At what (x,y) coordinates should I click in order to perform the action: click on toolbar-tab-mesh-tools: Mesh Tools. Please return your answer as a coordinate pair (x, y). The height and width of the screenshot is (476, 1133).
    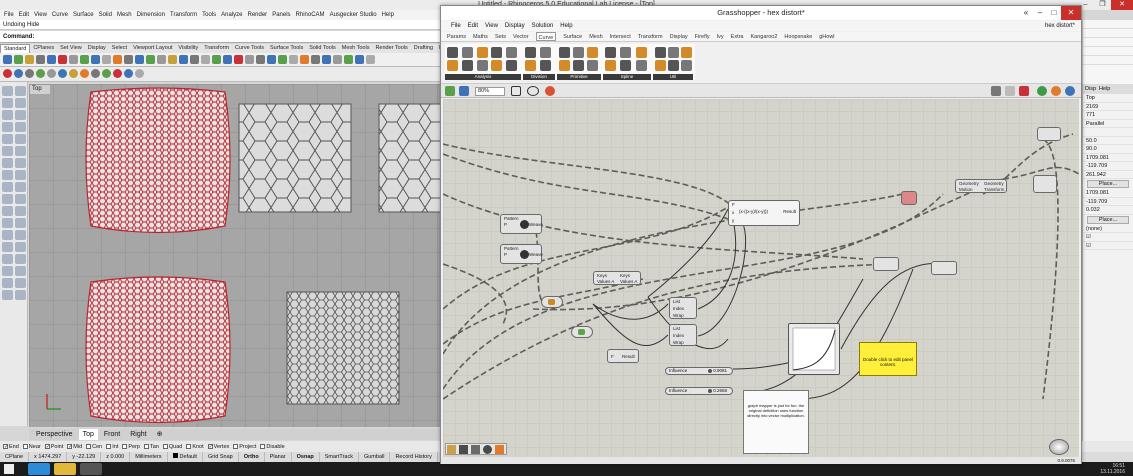
    Looking at the image, I should click on (356, 48).